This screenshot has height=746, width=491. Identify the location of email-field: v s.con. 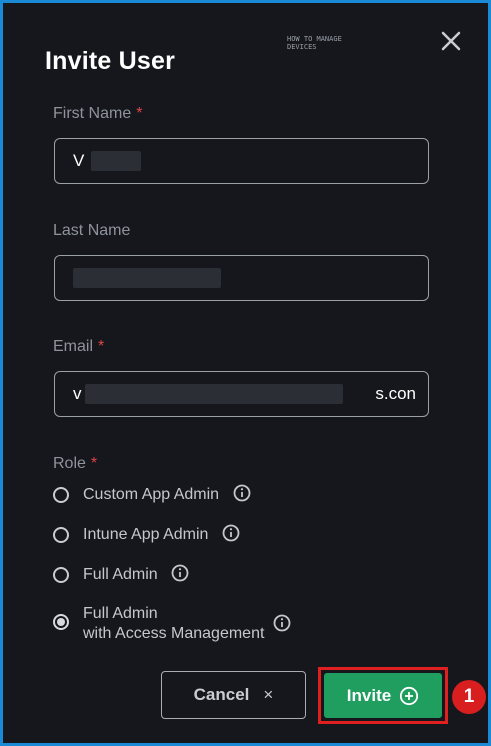
(241, 394).